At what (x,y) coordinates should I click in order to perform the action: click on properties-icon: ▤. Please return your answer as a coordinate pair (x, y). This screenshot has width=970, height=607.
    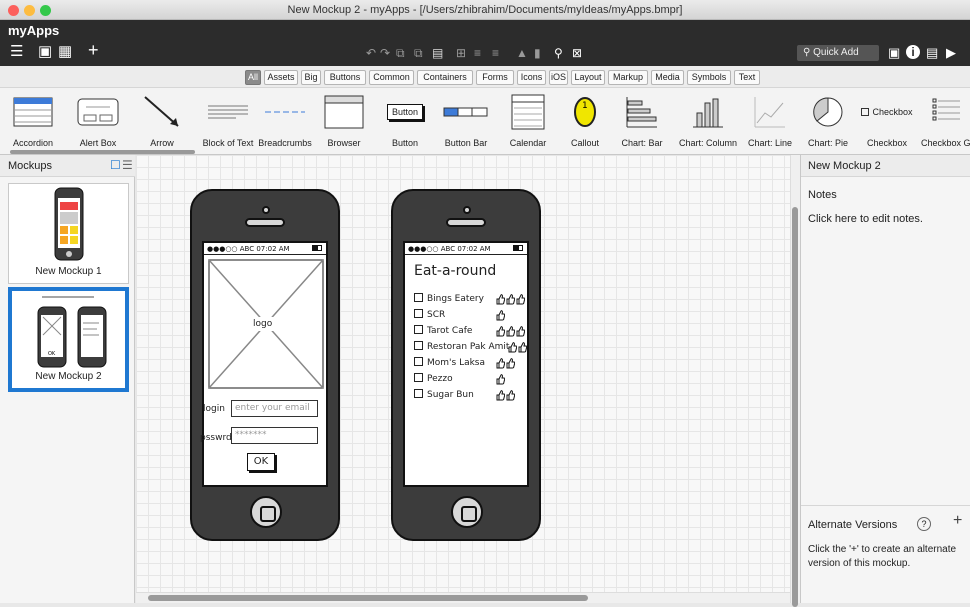
    Looking at the image, I should click on (932, 53).